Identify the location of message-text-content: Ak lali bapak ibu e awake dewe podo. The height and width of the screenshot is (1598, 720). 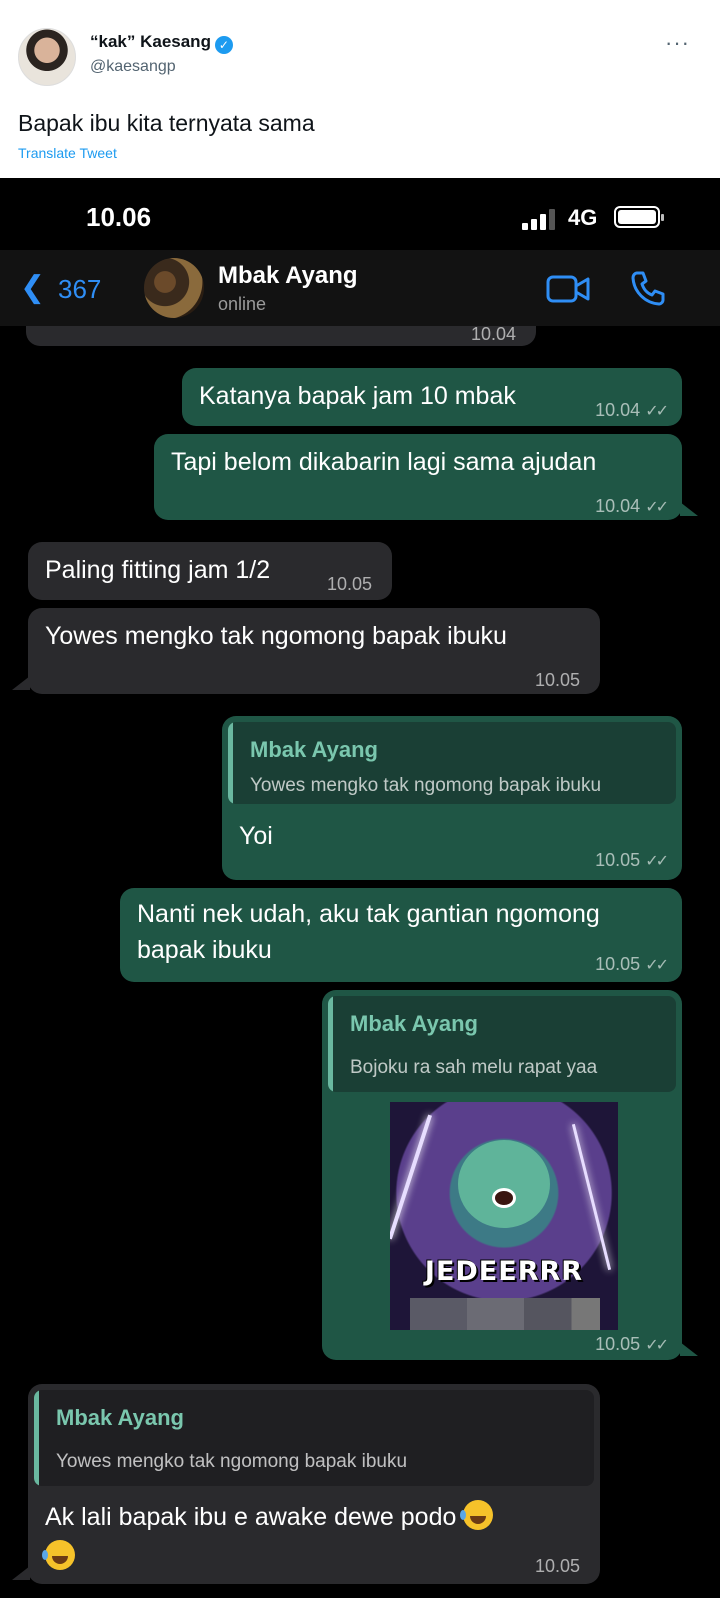
(251, 1517).